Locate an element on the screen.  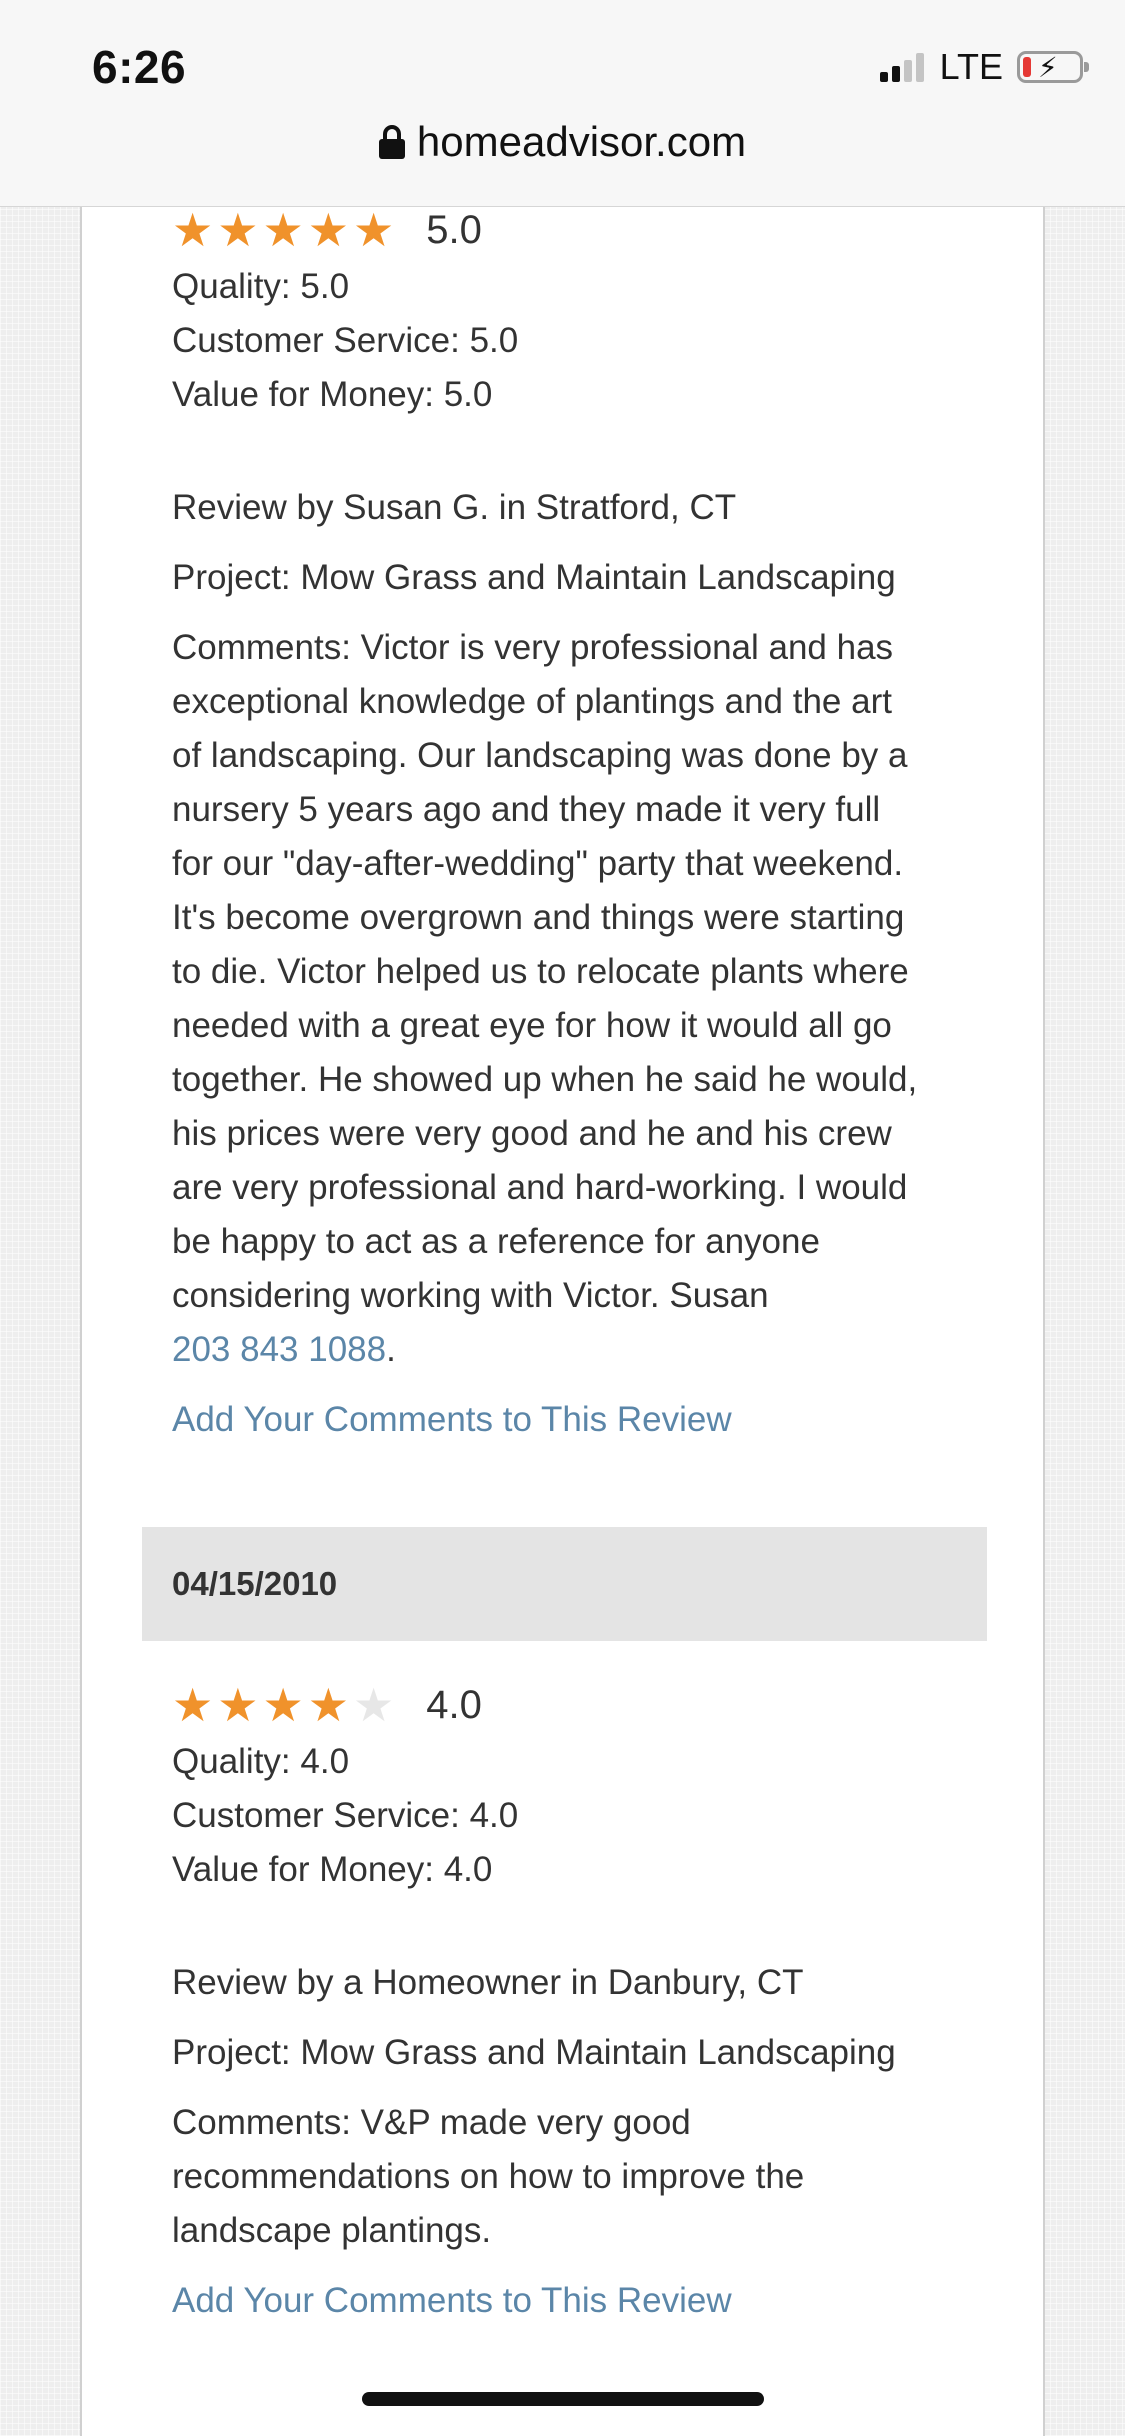
overall-score: 5.0 is located at coordinates (454, 229).